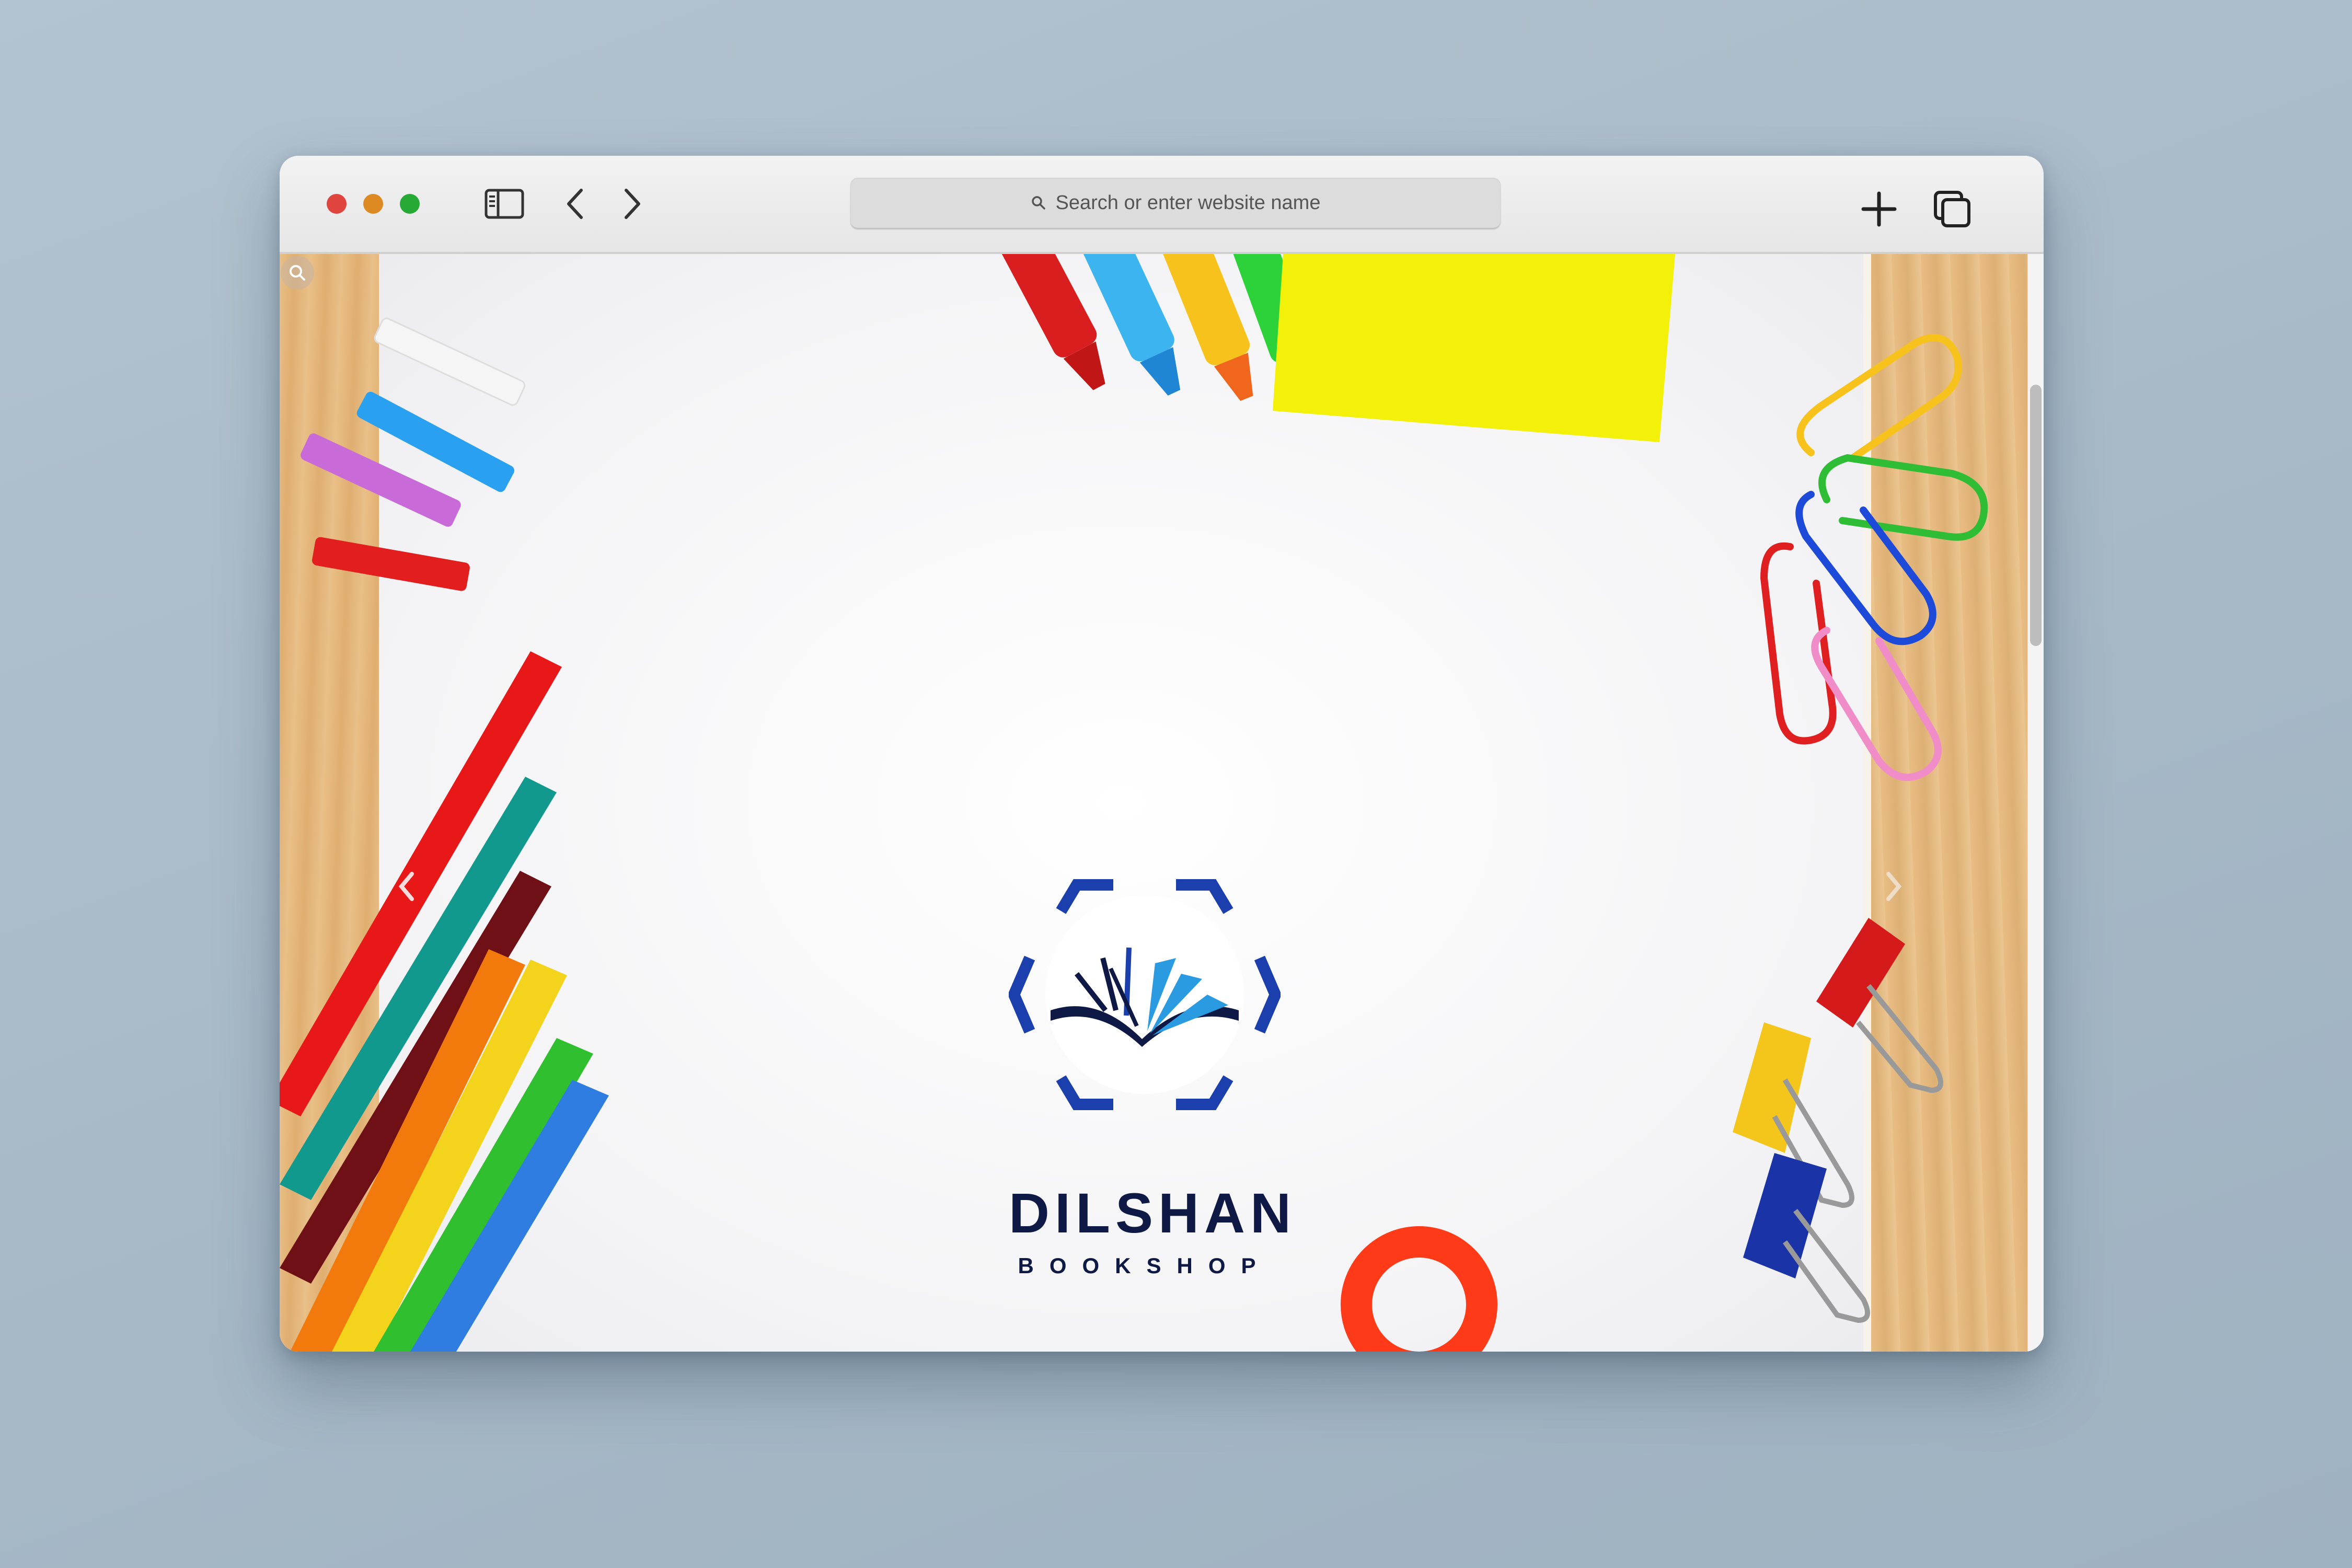 The height and width of the screenshot is (1568, 2352). I want to click on binder-clip-red, so click(1879, 1005).